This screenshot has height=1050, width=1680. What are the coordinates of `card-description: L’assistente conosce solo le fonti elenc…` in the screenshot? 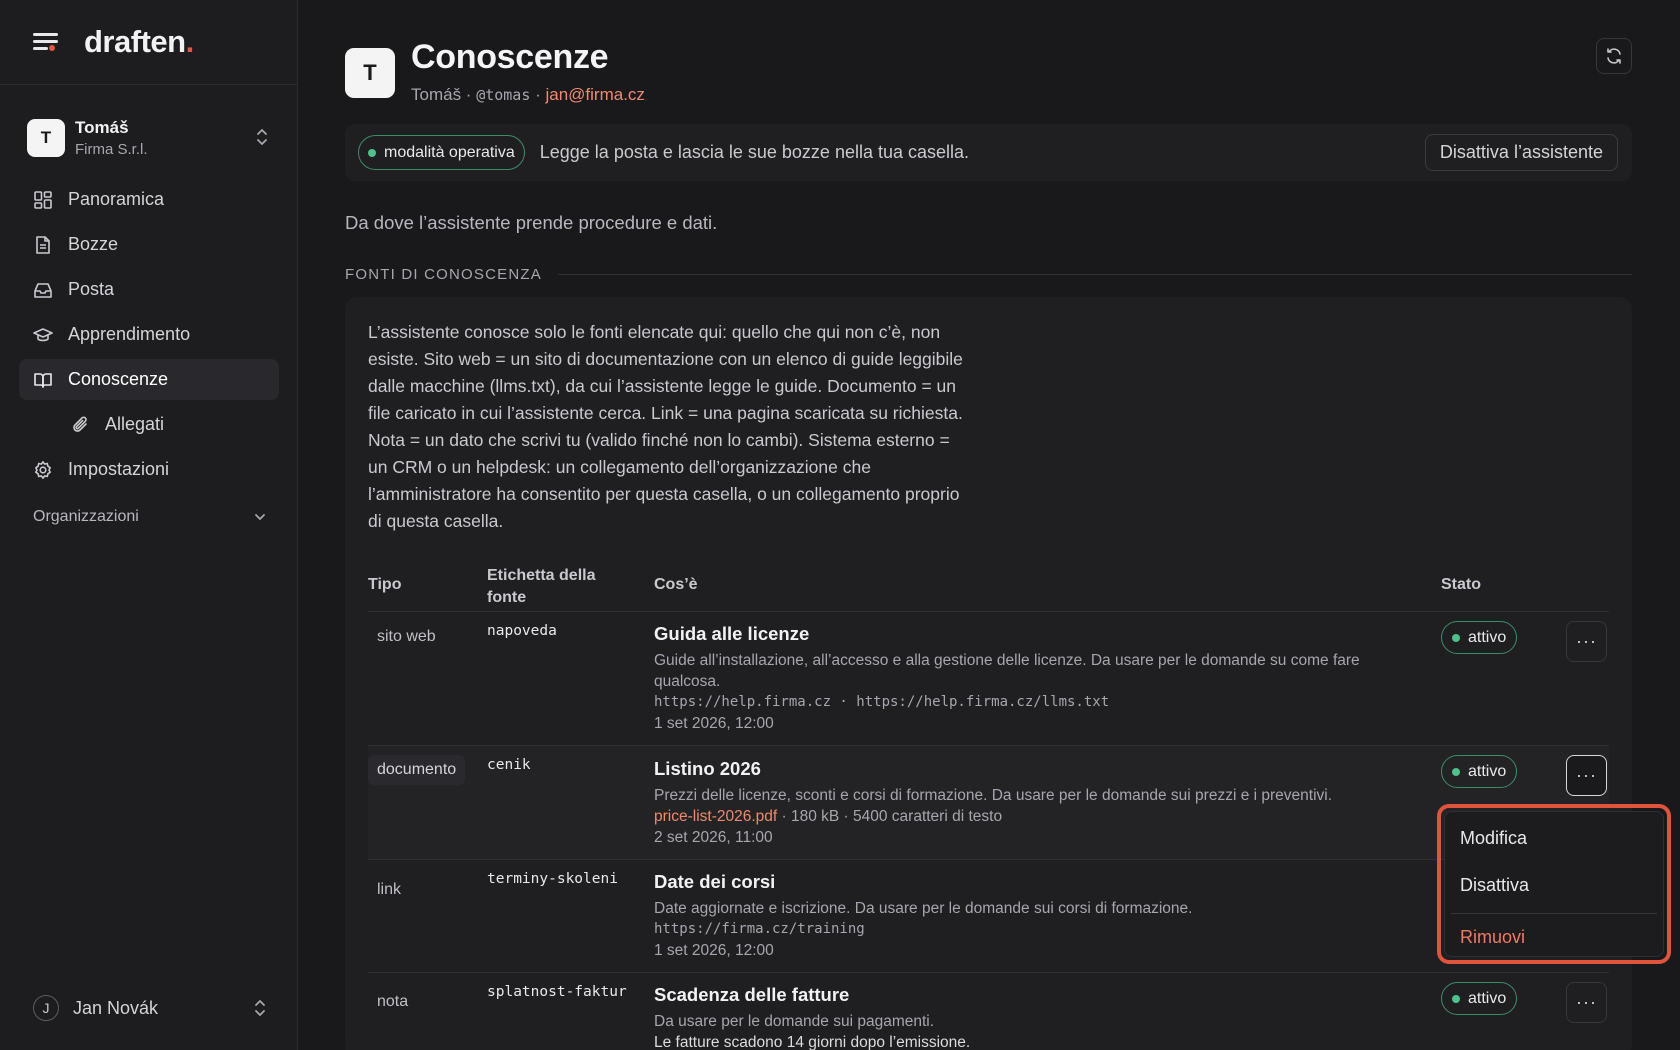 It's located at (665, 426).